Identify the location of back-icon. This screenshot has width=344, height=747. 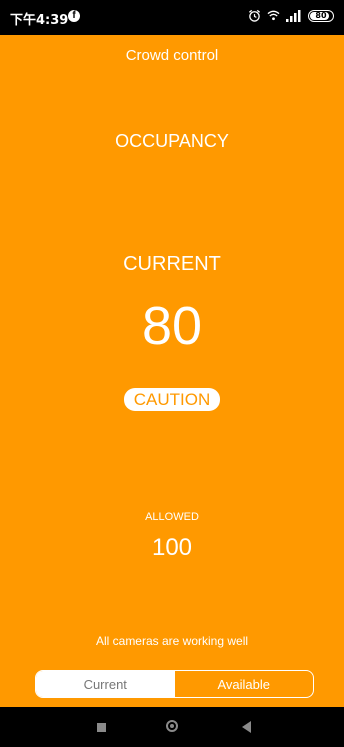
(246, 727).